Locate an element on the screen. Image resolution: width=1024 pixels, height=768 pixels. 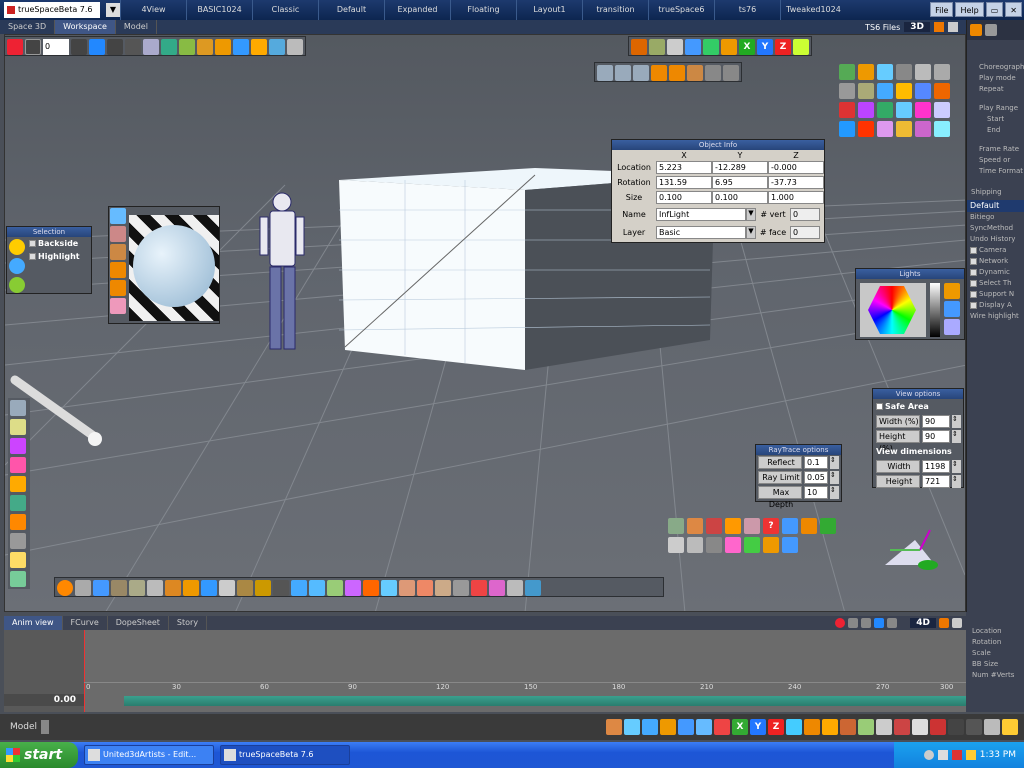
bump-icon is located at coordinates (118, 288).